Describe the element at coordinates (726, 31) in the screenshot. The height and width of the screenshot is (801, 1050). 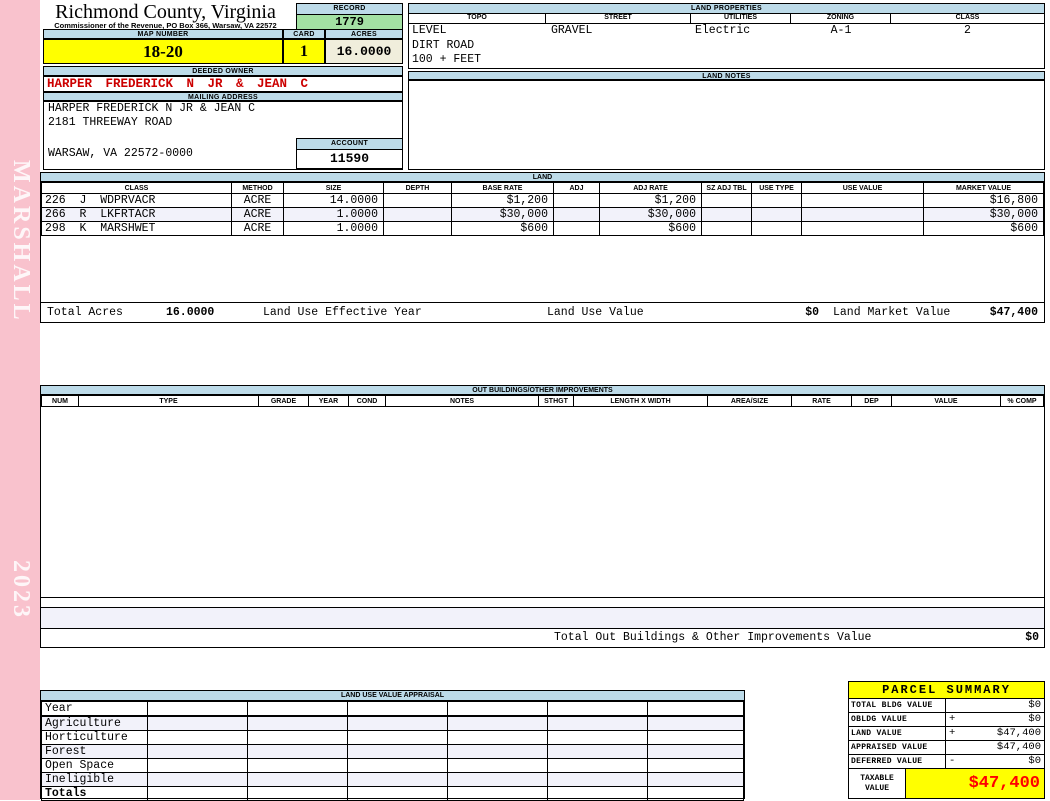
I see `land-properties-values: LEVEL GRAVEL Electric A-1 2` at that location.